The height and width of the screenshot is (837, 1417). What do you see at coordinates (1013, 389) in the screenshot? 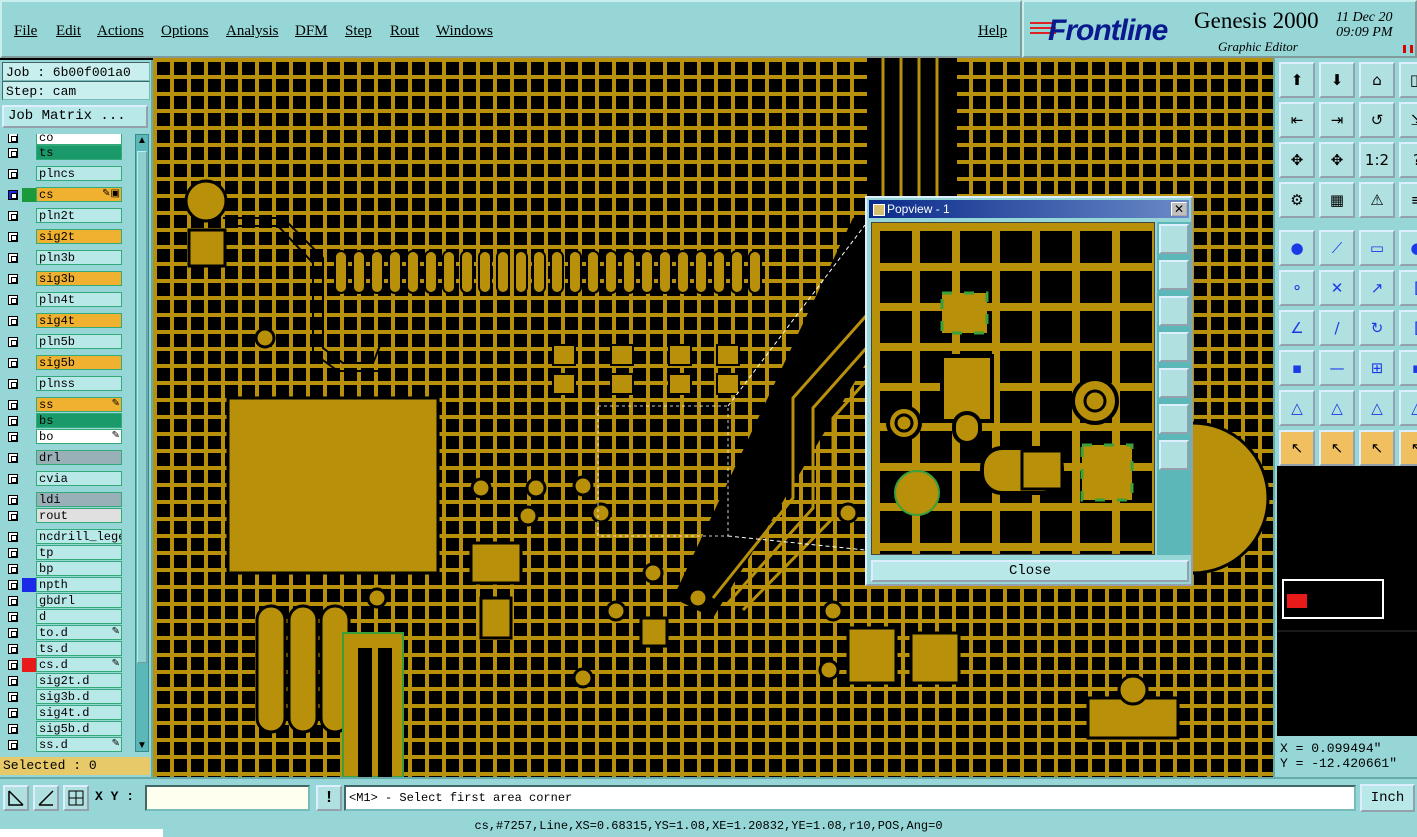
I see `popview-drawing` at bounding box center [1013, 389].